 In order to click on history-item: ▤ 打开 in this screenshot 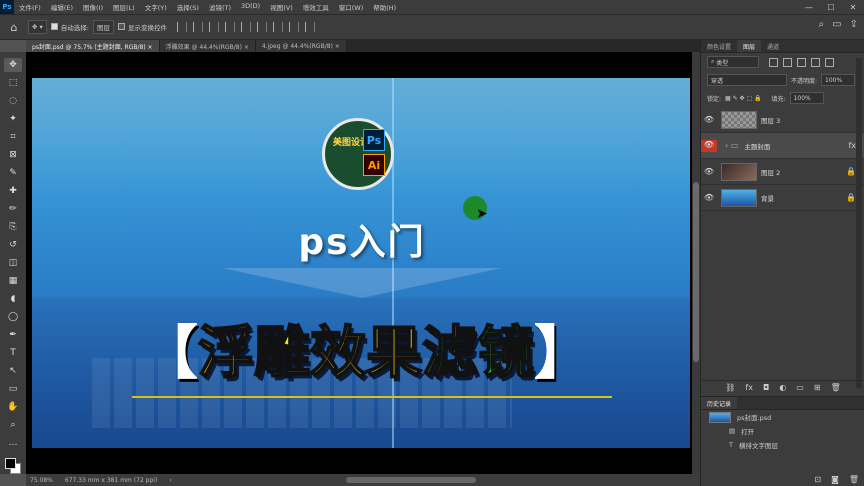, I will do `click(782, 431)`.